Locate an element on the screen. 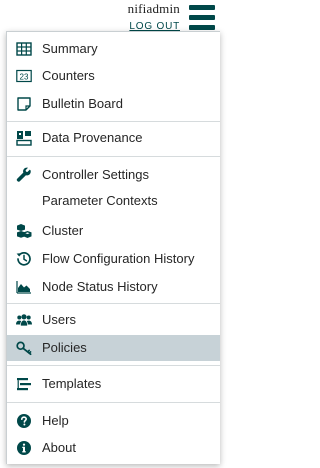 This screenshot has width=320, height=468. cubes-icon is located at coordinates (24, 231).